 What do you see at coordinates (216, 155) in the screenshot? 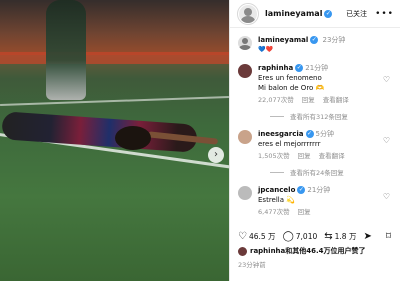
I see `next-photo-icon: ›` at bounding box center [216, 155].